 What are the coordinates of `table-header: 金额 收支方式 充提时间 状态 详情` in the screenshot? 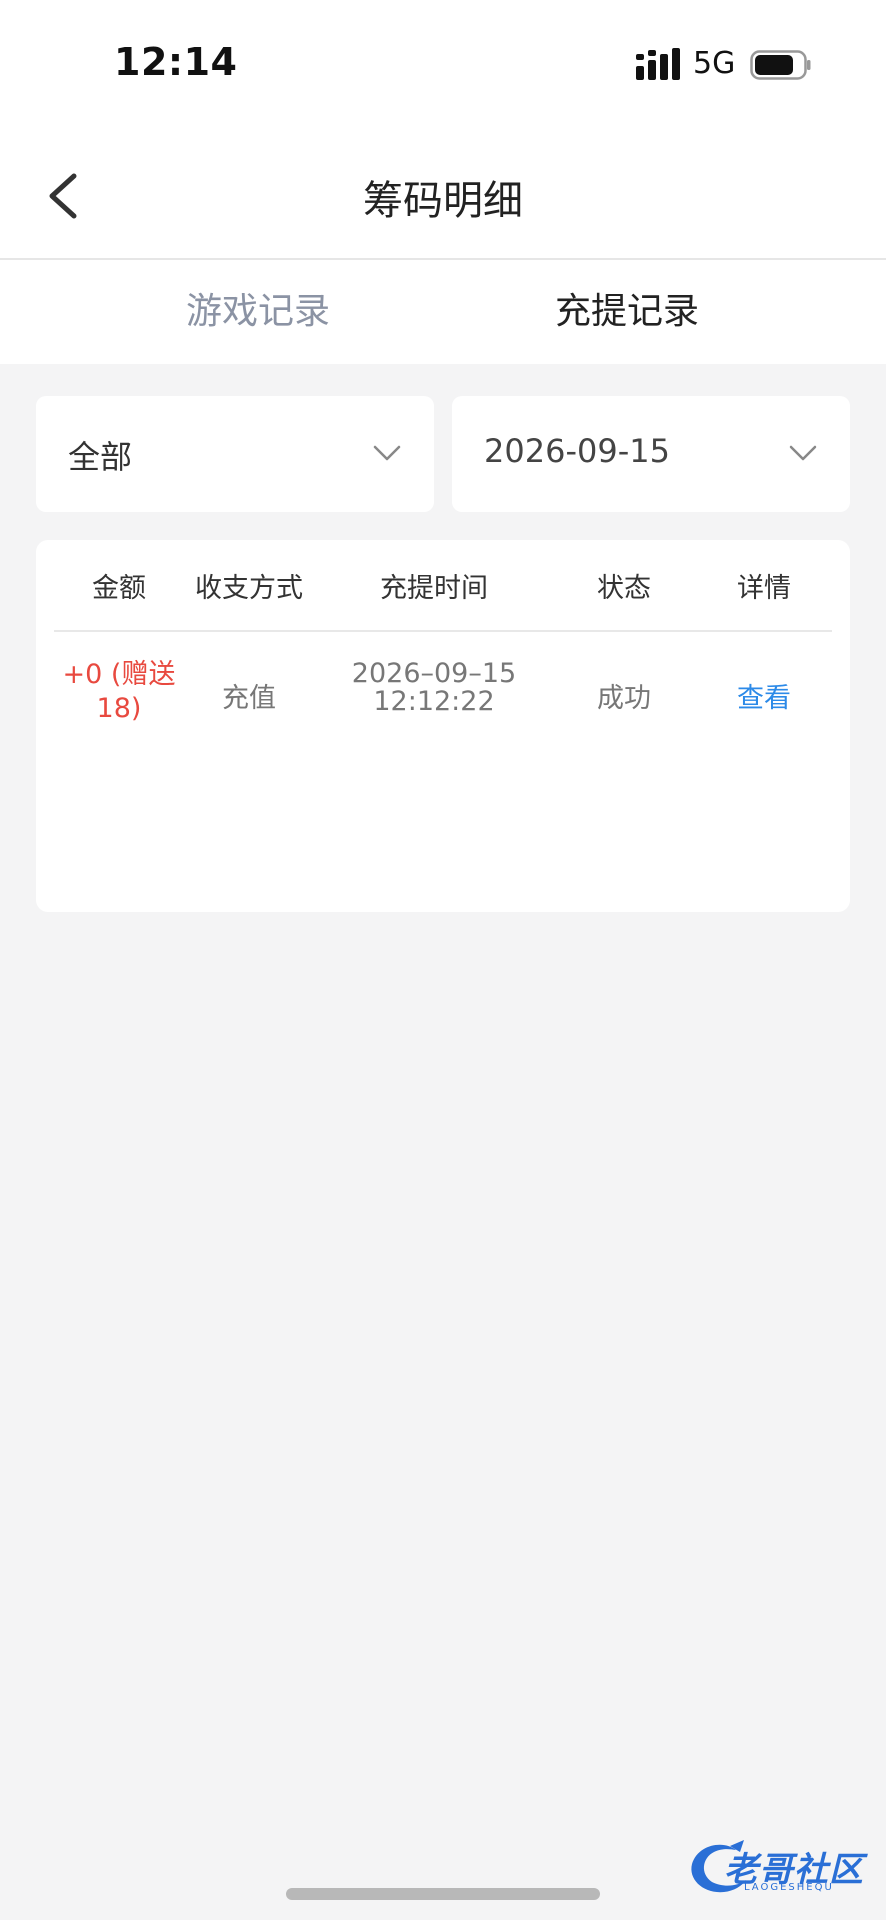 It's located at (443, 586).